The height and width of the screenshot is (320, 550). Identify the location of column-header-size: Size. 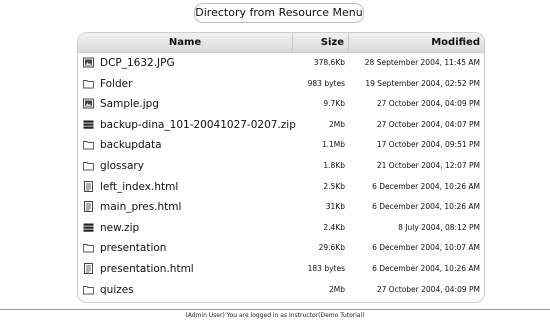
(321, 42).